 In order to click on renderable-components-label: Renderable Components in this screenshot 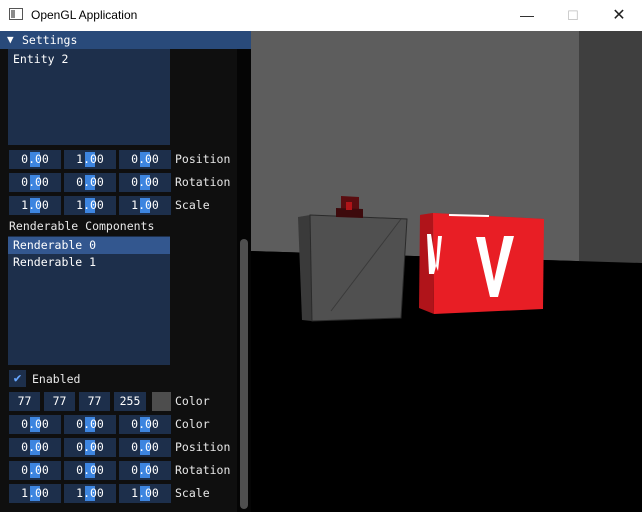, I will do `click(82, 226)`.